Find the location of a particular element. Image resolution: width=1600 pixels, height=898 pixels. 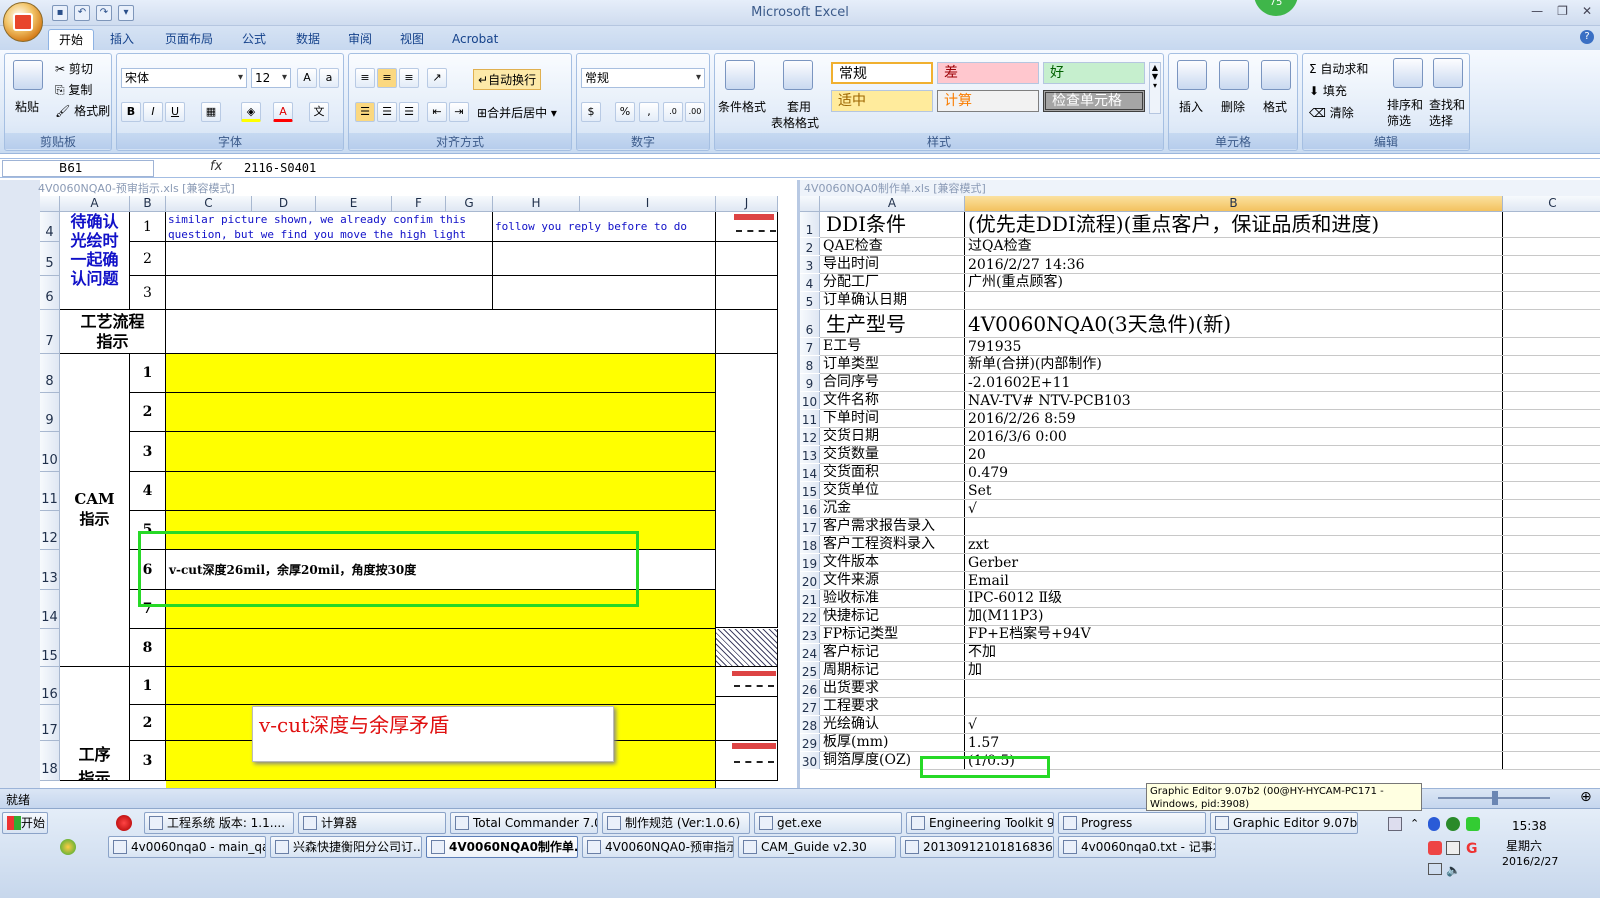

order-field-value: 加(M11P3) is located at coordinates (1234, 616).